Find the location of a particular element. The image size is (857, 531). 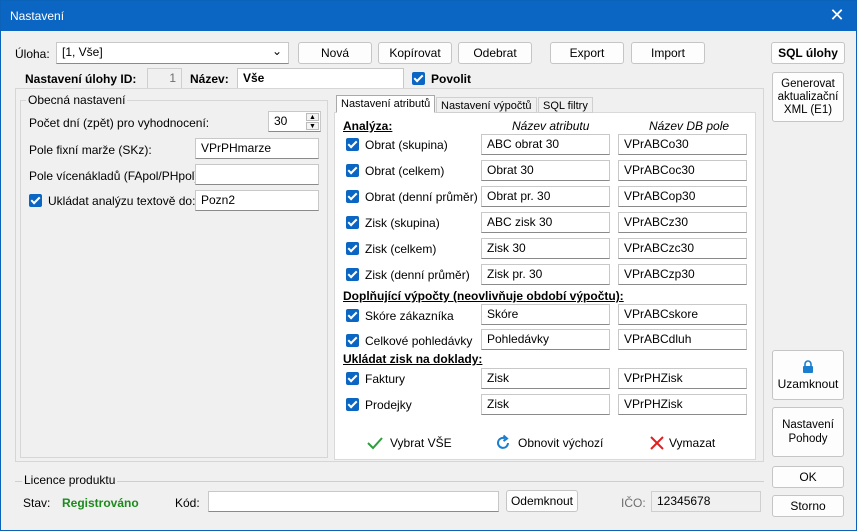

clear-x-icon is located at coordinates (657, 443).